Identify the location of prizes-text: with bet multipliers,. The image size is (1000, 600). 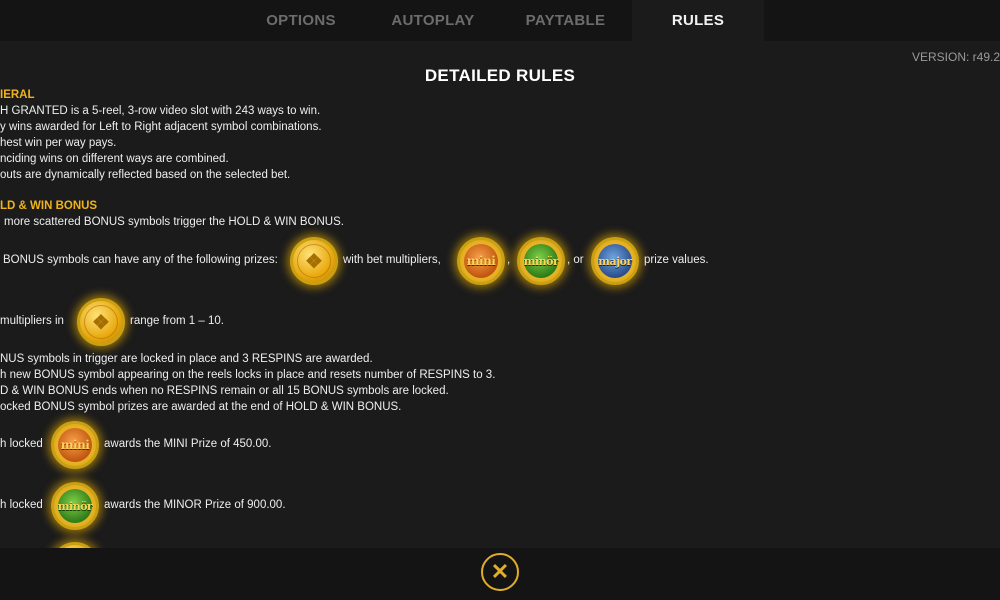
(392, 260).